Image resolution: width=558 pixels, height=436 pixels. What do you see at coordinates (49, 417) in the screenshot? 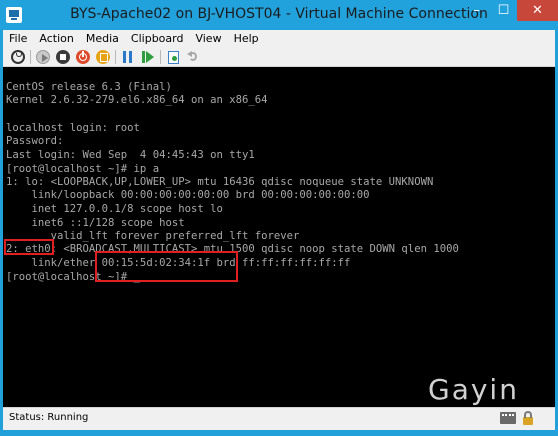
I see `status-text: Status: Running` at bounding box center [49, 417].